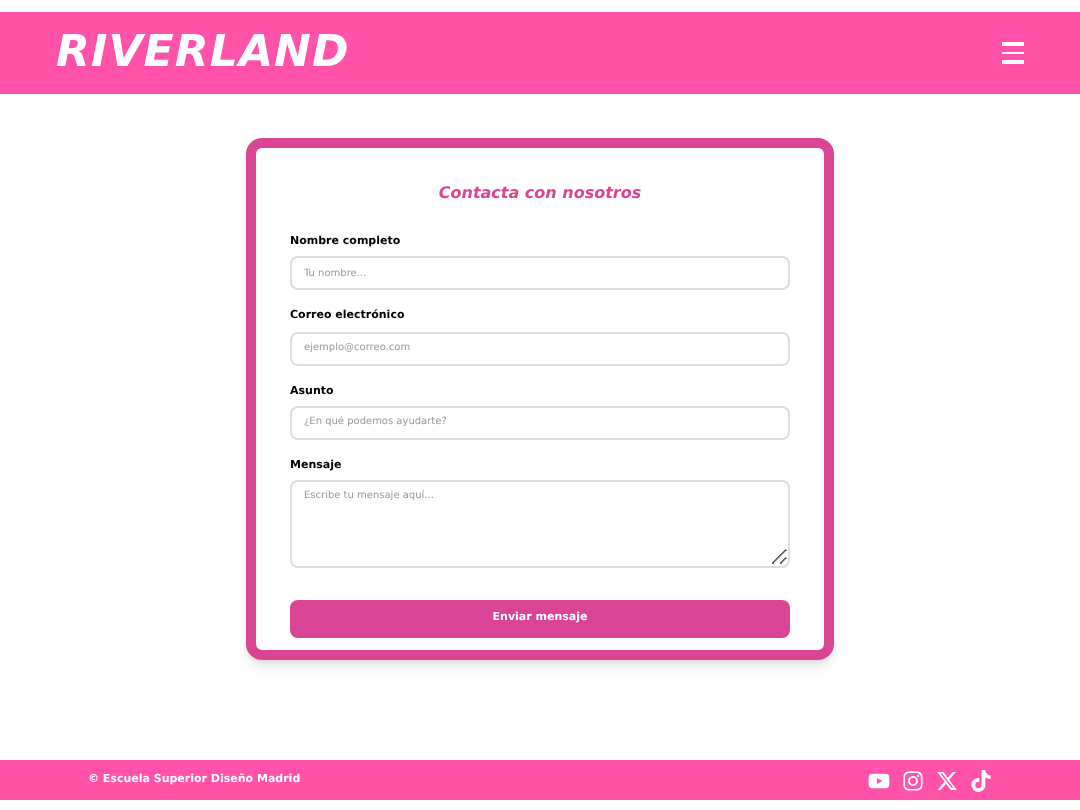 The image size is (1080, 810). I want to click on x-logo-icon, so click(947, 780).